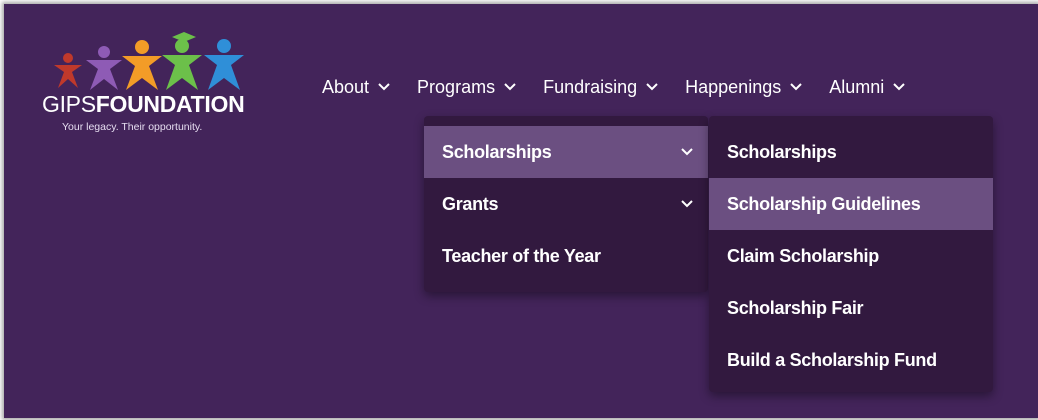  Describe the element at coordinates (521, 255) in the screenshot. I see `menu-item-label: Teacher of the Year` at that location.